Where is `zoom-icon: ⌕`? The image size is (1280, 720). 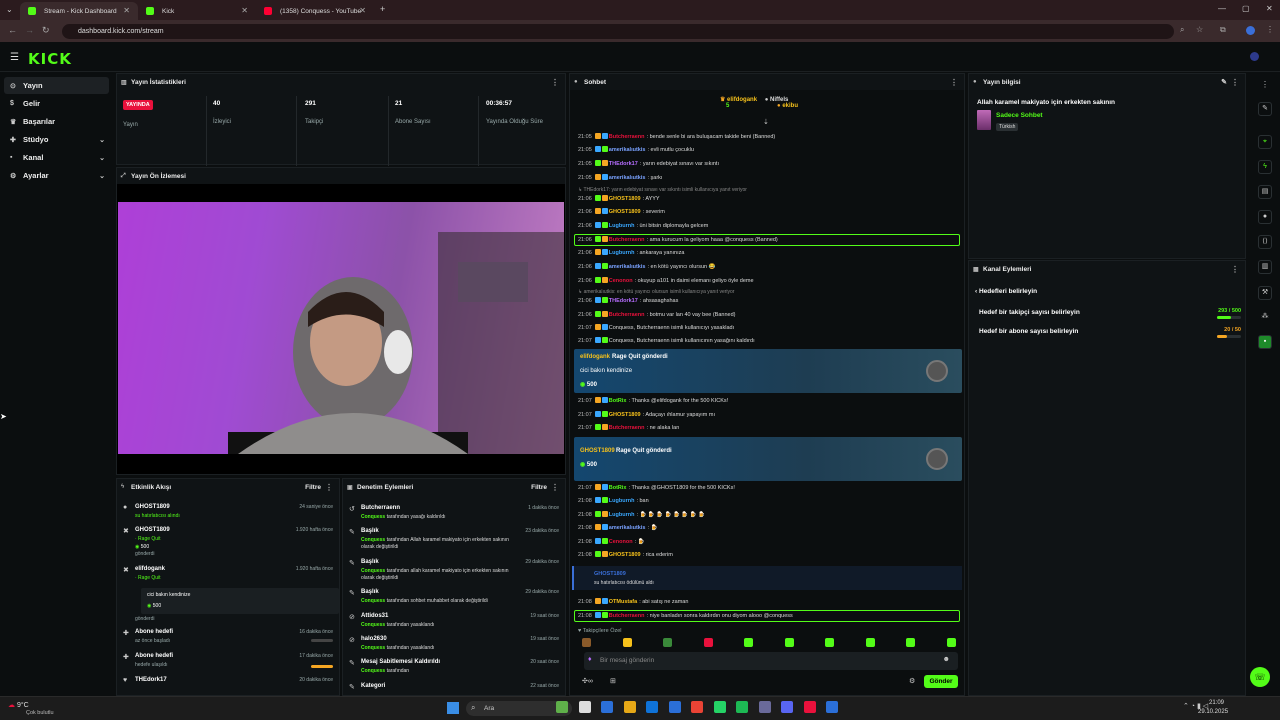
zoom-icon: ⌕ is located at coordinates (1182, 30).